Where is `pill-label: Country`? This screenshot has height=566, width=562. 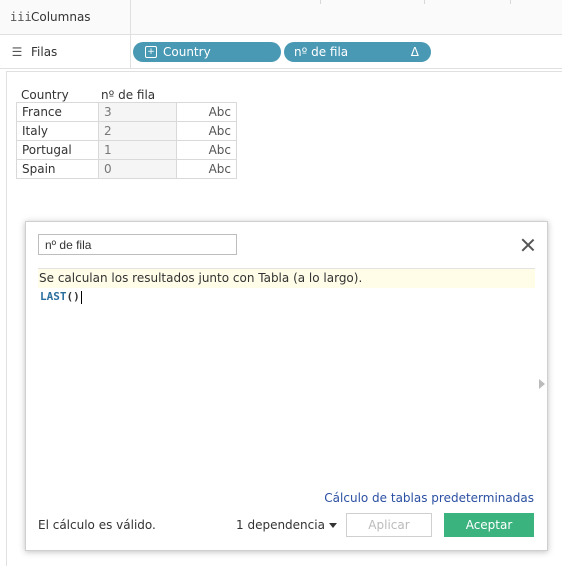 pill-label: Country is located at coordinates (187, 52).